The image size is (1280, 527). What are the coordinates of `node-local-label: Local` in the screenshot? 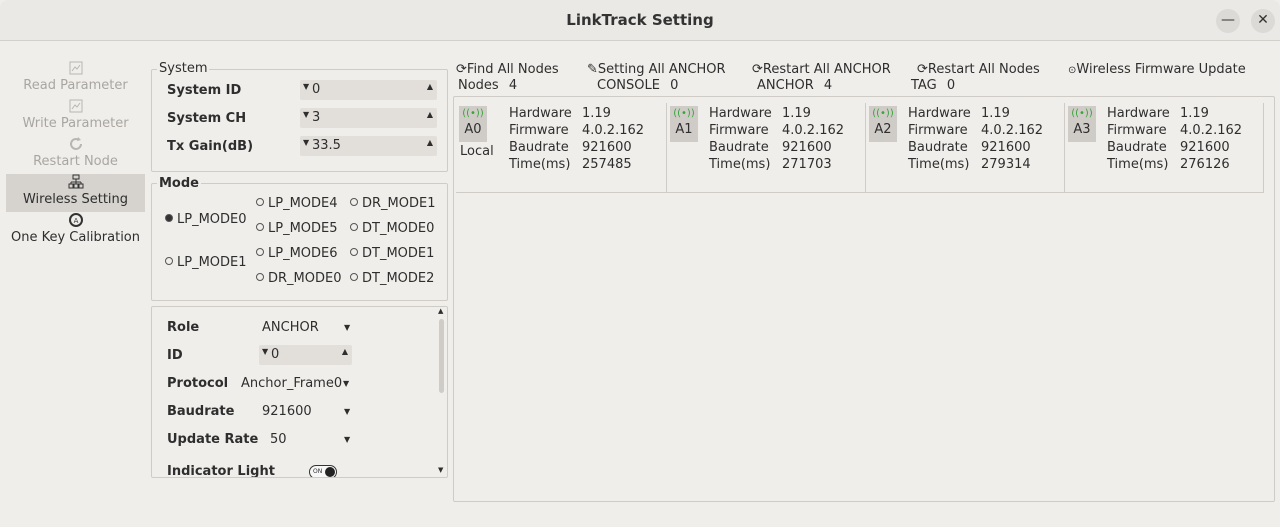 It's located at (477, 151).